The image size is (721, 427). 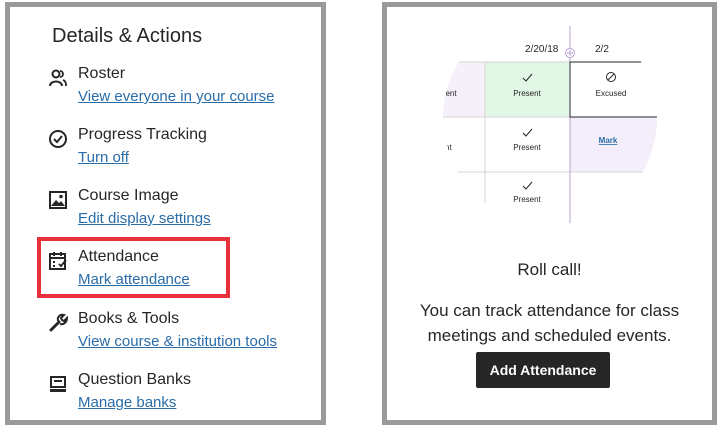 I want to click on progress-tracking-title: Progress Tracking, so click(x=142, y=134).